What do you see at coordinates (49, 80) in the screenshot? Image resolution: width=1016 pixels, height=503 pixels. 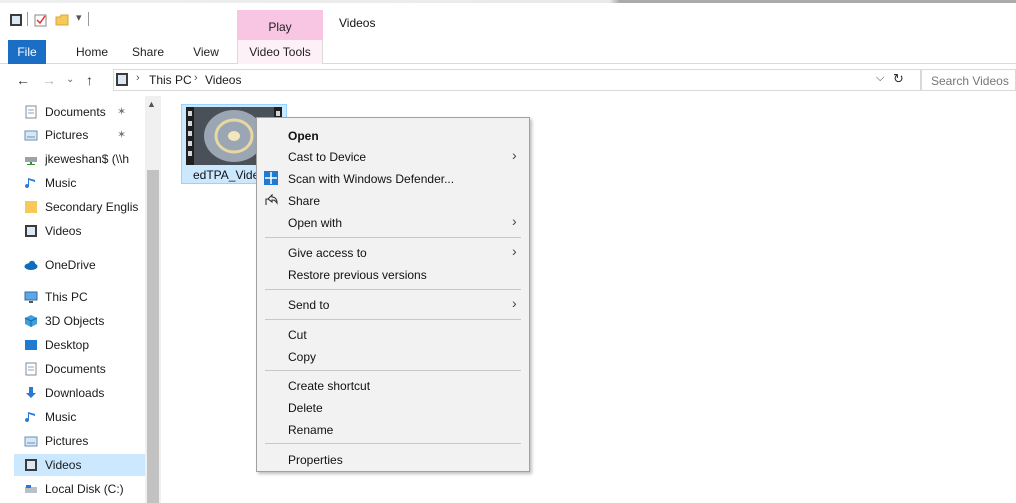 I see `forward-arrow-icon: →` at bounding box center [49, 80].